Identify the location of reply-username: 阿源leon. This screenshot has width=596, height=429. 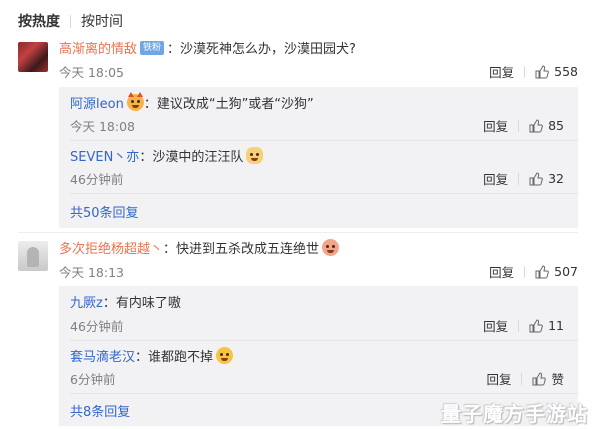
(97, 102).